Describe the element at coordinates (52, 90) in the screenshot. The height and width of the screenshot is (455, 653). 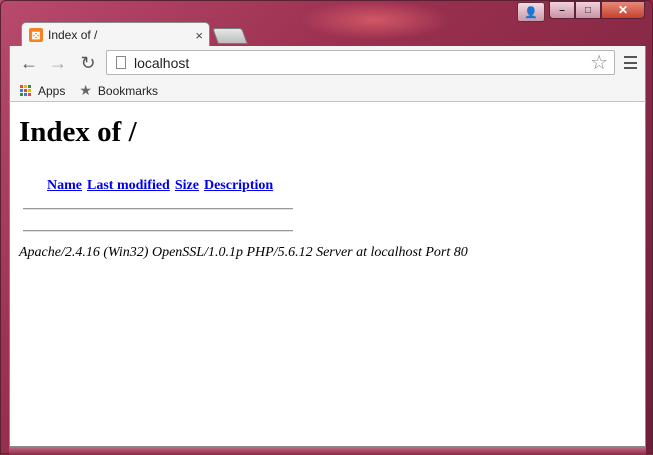
I see `bookmark-apps-label: Apps` at that location.